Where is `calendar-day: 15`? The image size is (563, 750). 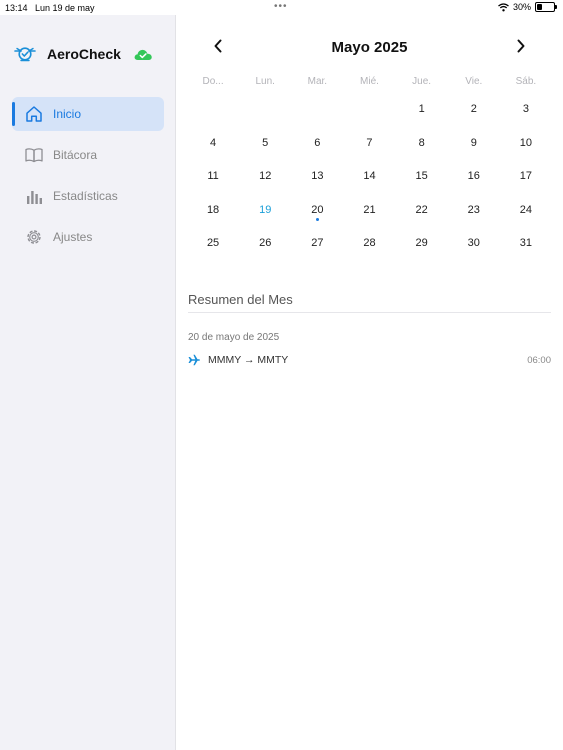
calendar-day: 15 is located at coordinates (422, 177).